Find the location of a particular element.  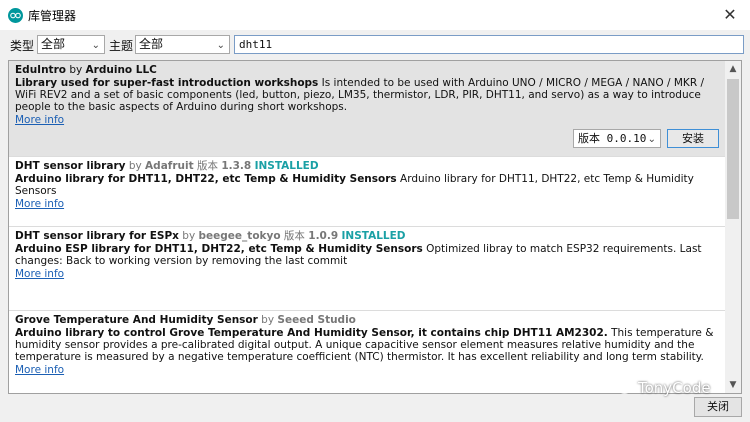

search-input: dht11 is located at coordinates (489, 44).